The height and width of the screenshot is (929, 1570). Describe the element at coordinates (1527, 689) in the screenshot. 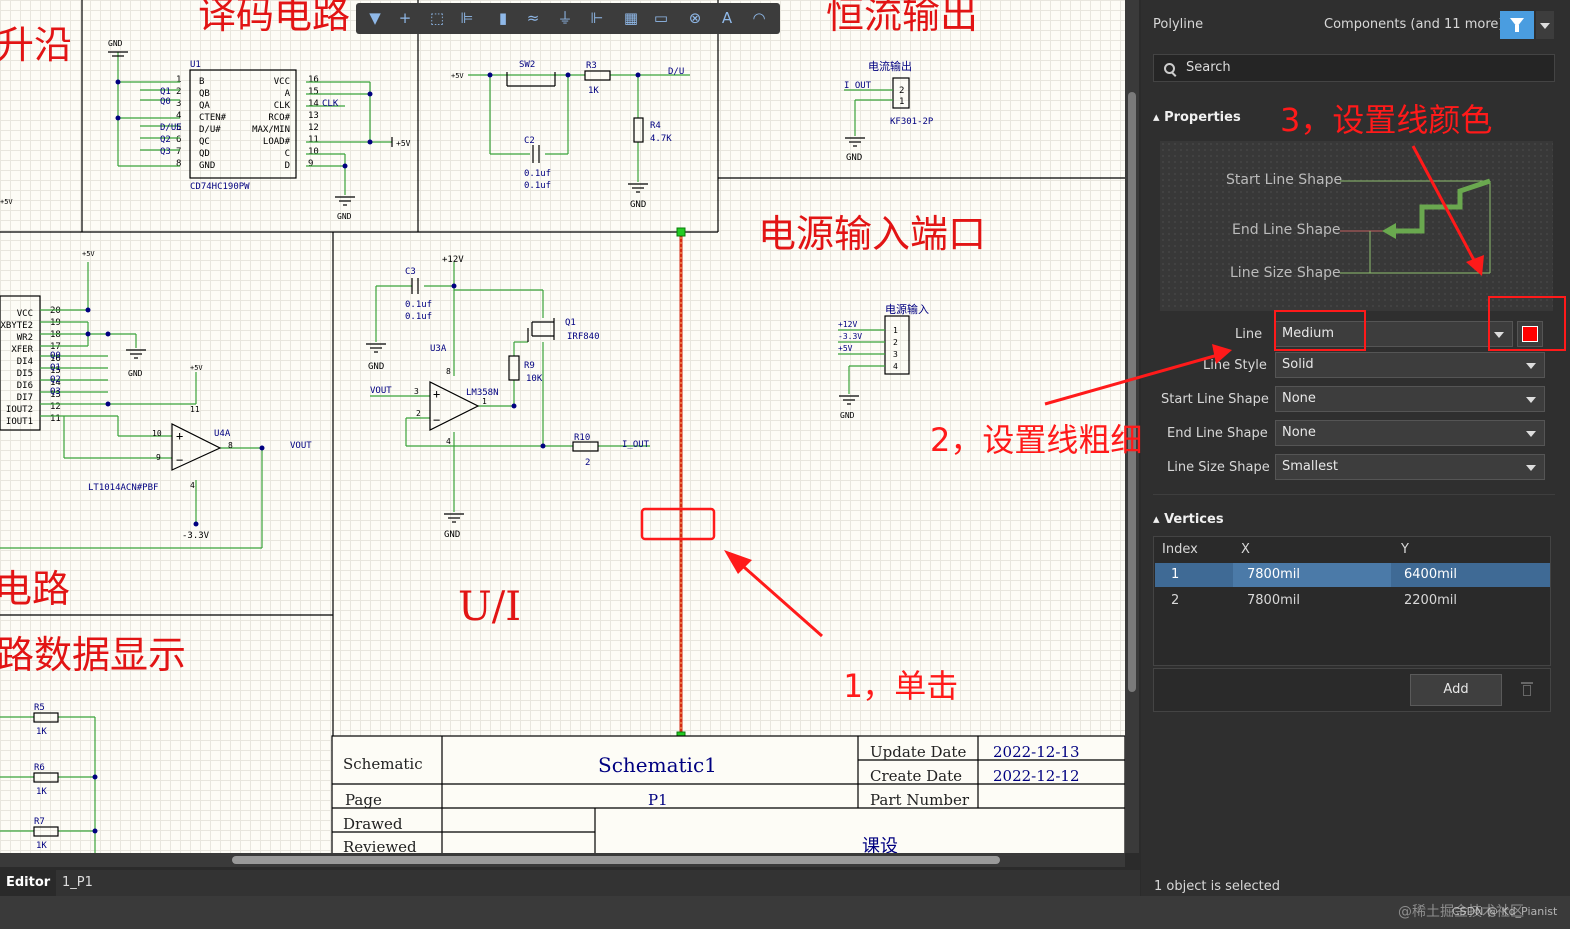

I see `delete-icon` at that location.